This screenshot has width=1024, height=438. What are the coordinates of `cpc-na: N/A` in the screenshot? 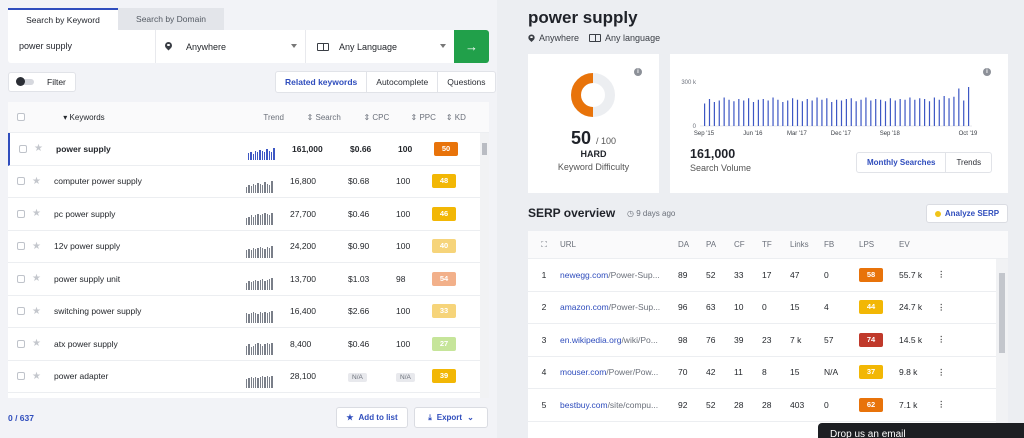 It's located at (357, 377).